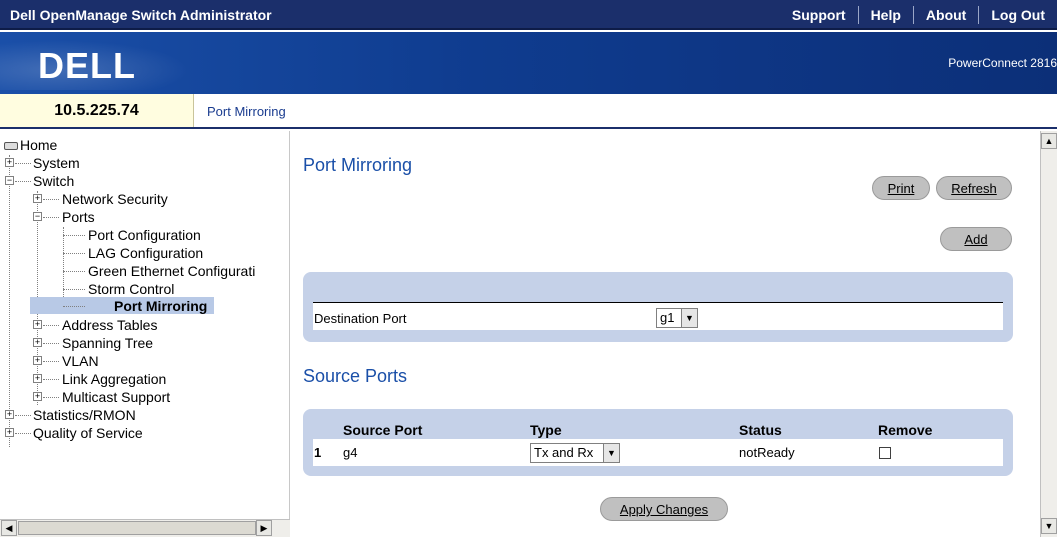  Describe the element at coordinates (575, 453) in the screenshot. I see `type-select: Tx and Rx ▼` at that location.